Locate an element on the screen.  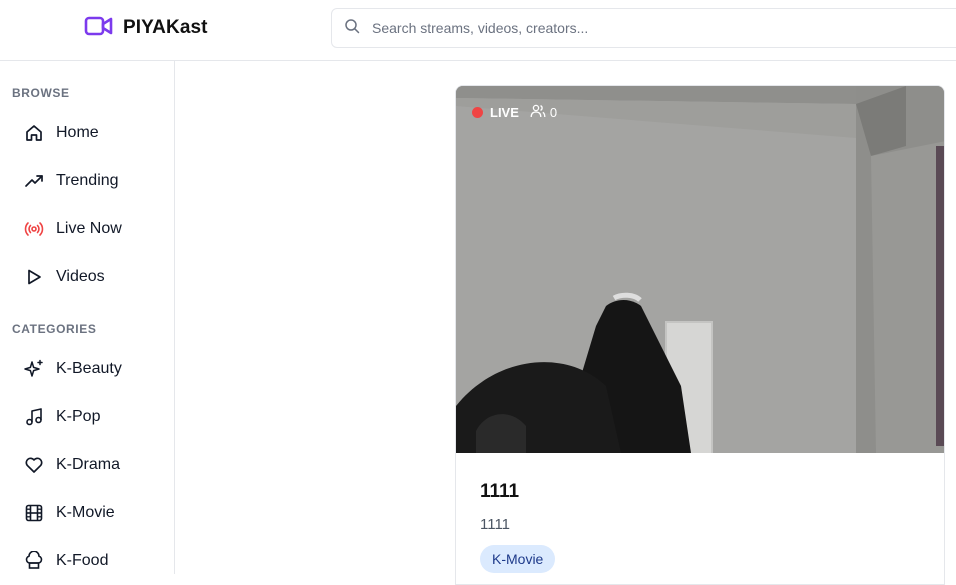
live-indicator: LIVE 0 is located at coordinates (514, 112).